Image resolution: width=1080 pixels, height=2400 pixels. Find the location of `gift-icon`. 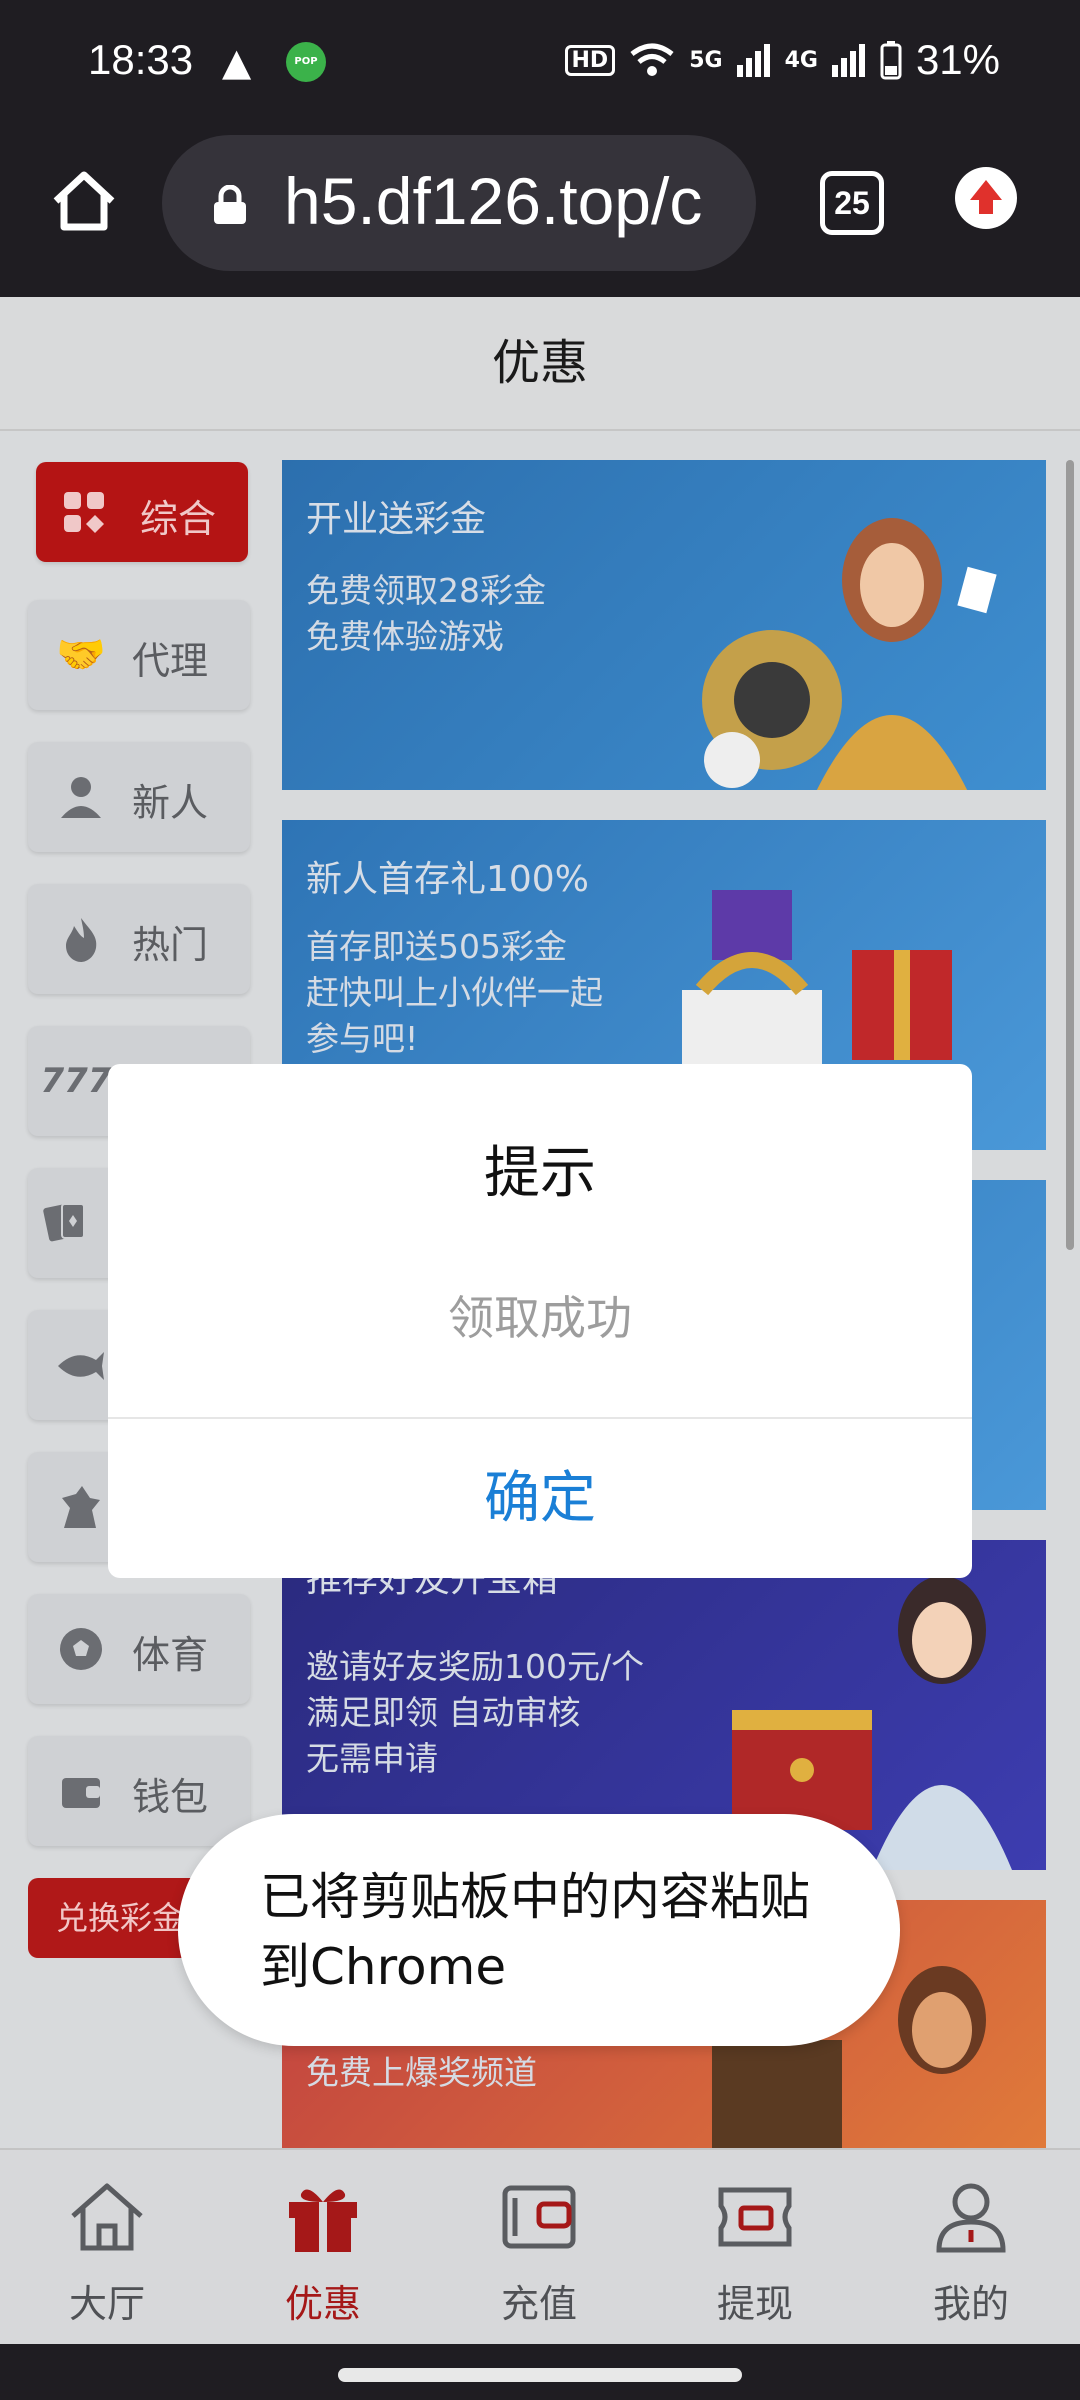

gift-icon is located at coordinates (323, 2220).